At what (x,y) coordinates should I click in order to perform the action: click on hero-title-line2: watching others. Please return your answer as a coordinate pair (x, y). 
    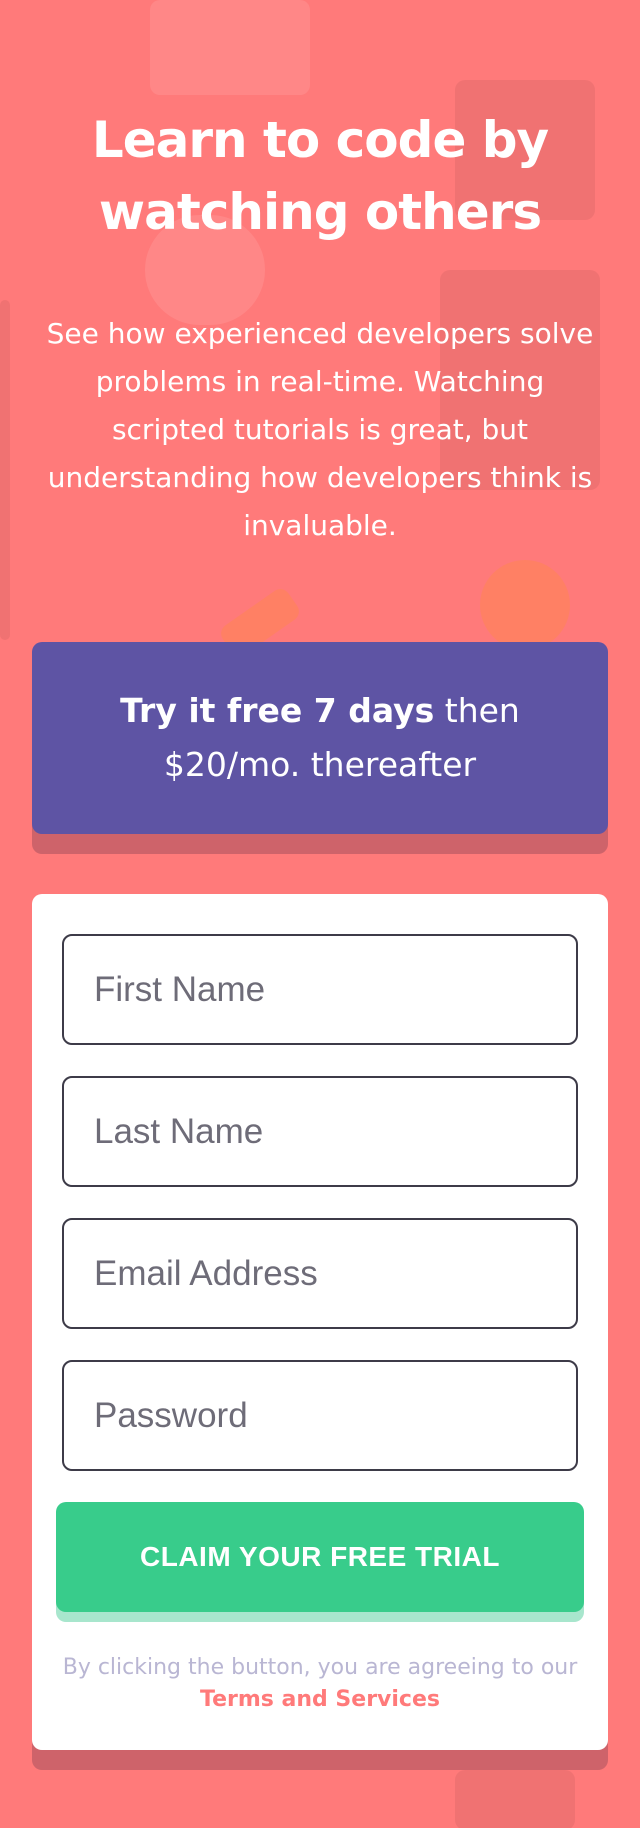
    Looking at the image, I should click on (320, 212).